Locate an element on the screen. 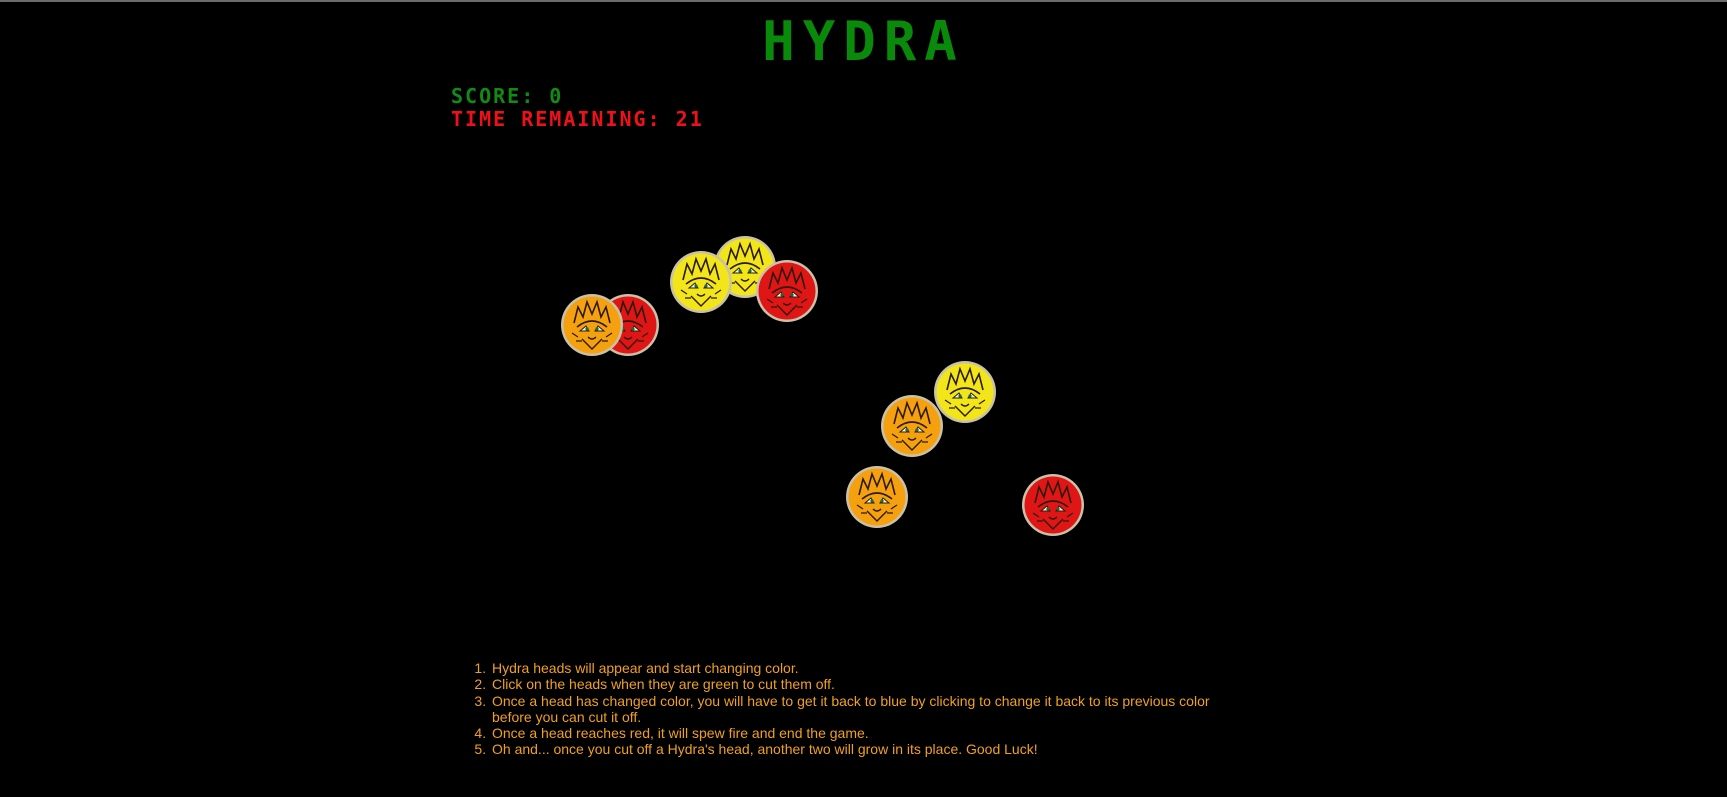 The image size is (1727, 797). time-label: TIME REMAINING: is located at coordinates (556, 119).